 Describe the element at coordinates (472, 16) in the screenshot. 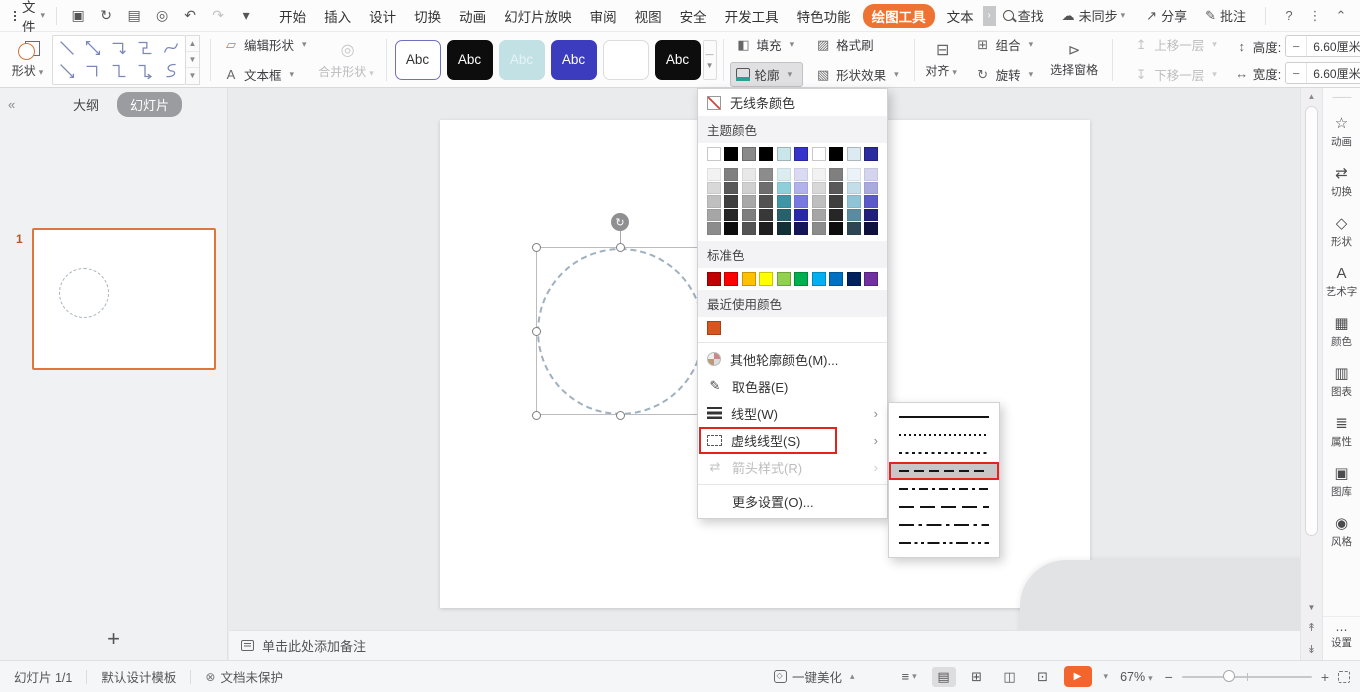

I see `menu-tab-动画: 动画` at that location.